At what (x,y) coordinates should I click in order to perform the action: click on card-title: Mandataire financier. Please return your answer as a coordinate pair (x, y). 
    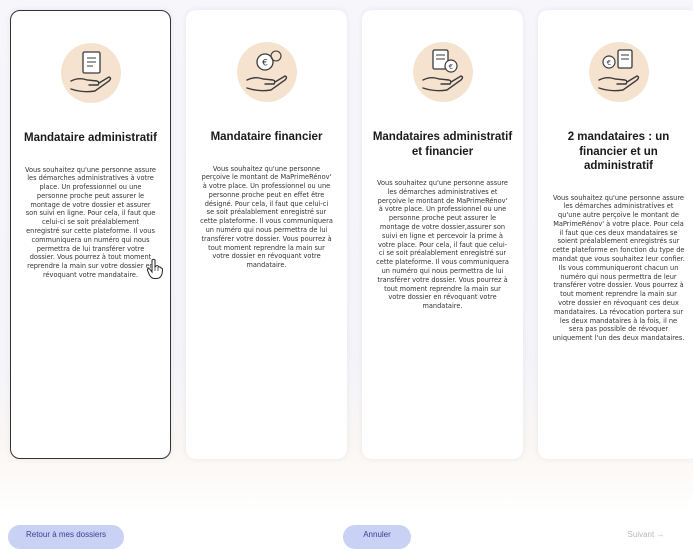
    Looking at the image, I should click on (266, 137).